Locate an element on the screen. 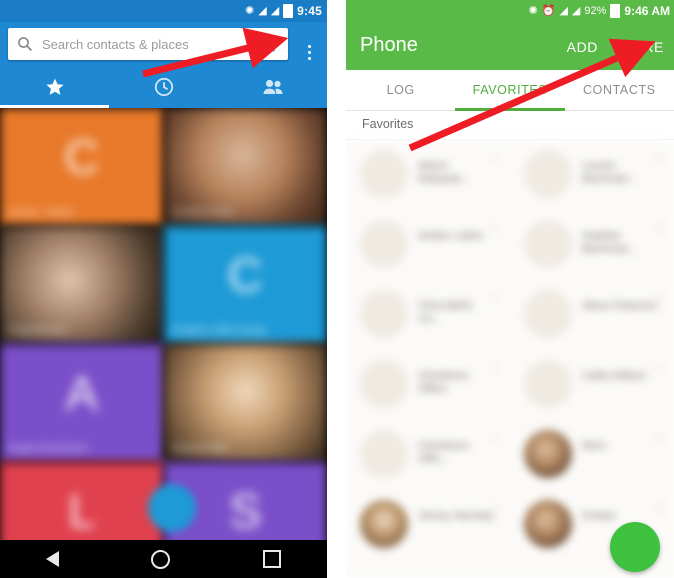  right-status-icons: ✺ ⏰ ◢ ◢ 92% 9:46 AM is located at coordinates (599, 11).